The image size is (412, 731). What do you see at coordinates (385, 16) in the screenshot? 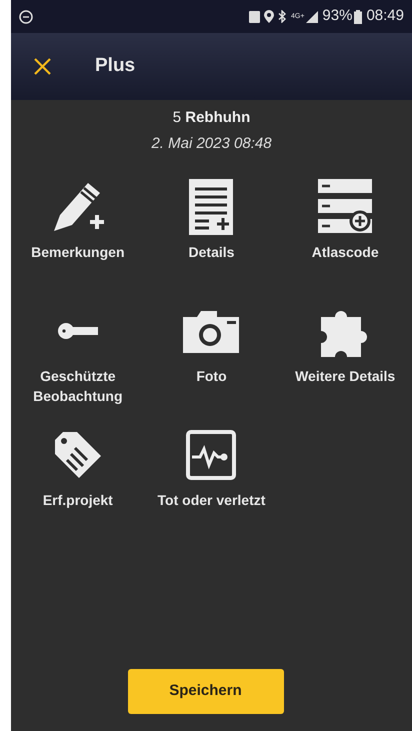
I see `clock: 08:49` at bounding box center [385, 16].